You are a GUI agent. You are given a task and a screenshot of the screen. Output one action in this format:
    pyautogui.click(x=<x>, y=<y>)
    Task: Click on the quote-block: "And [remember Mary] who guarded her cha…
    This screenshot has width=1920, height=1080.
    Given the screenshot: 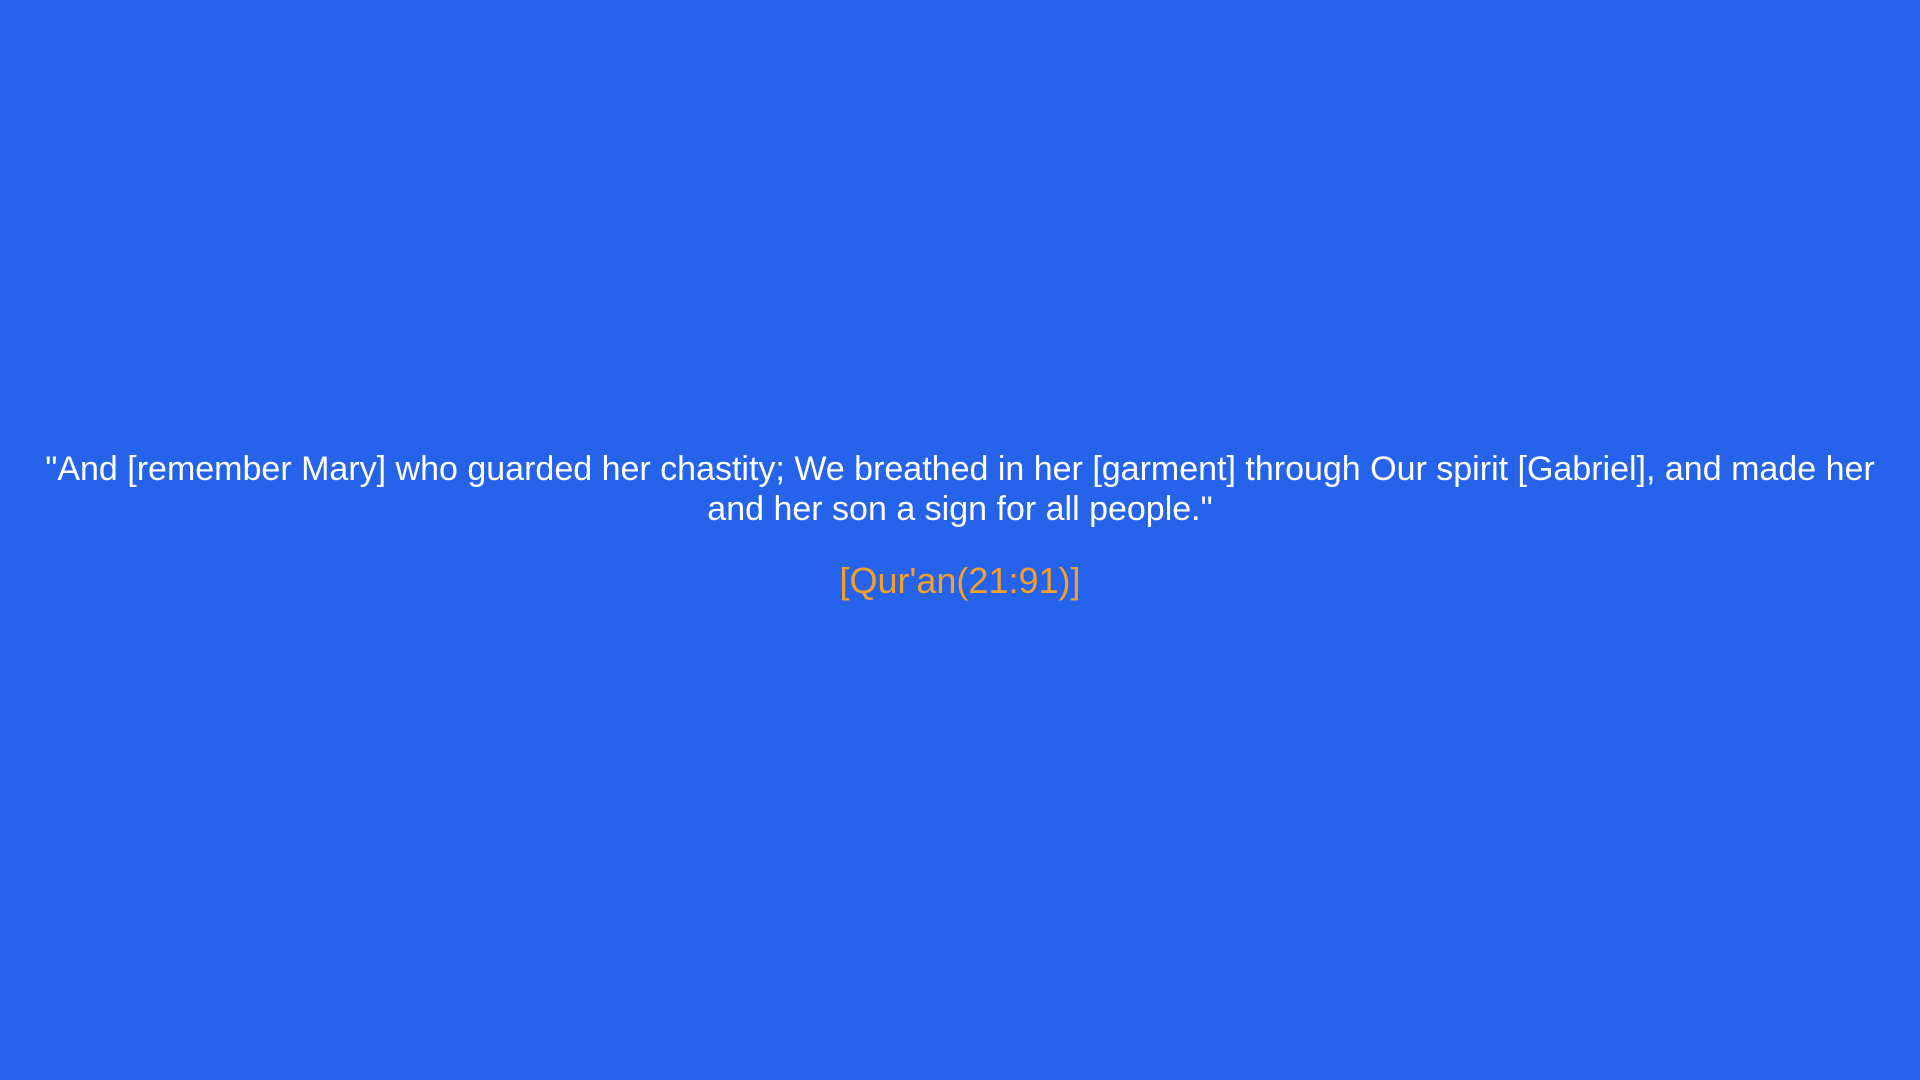 What is the action you would take?
    pyautogui.click(x=960, y=526)
    